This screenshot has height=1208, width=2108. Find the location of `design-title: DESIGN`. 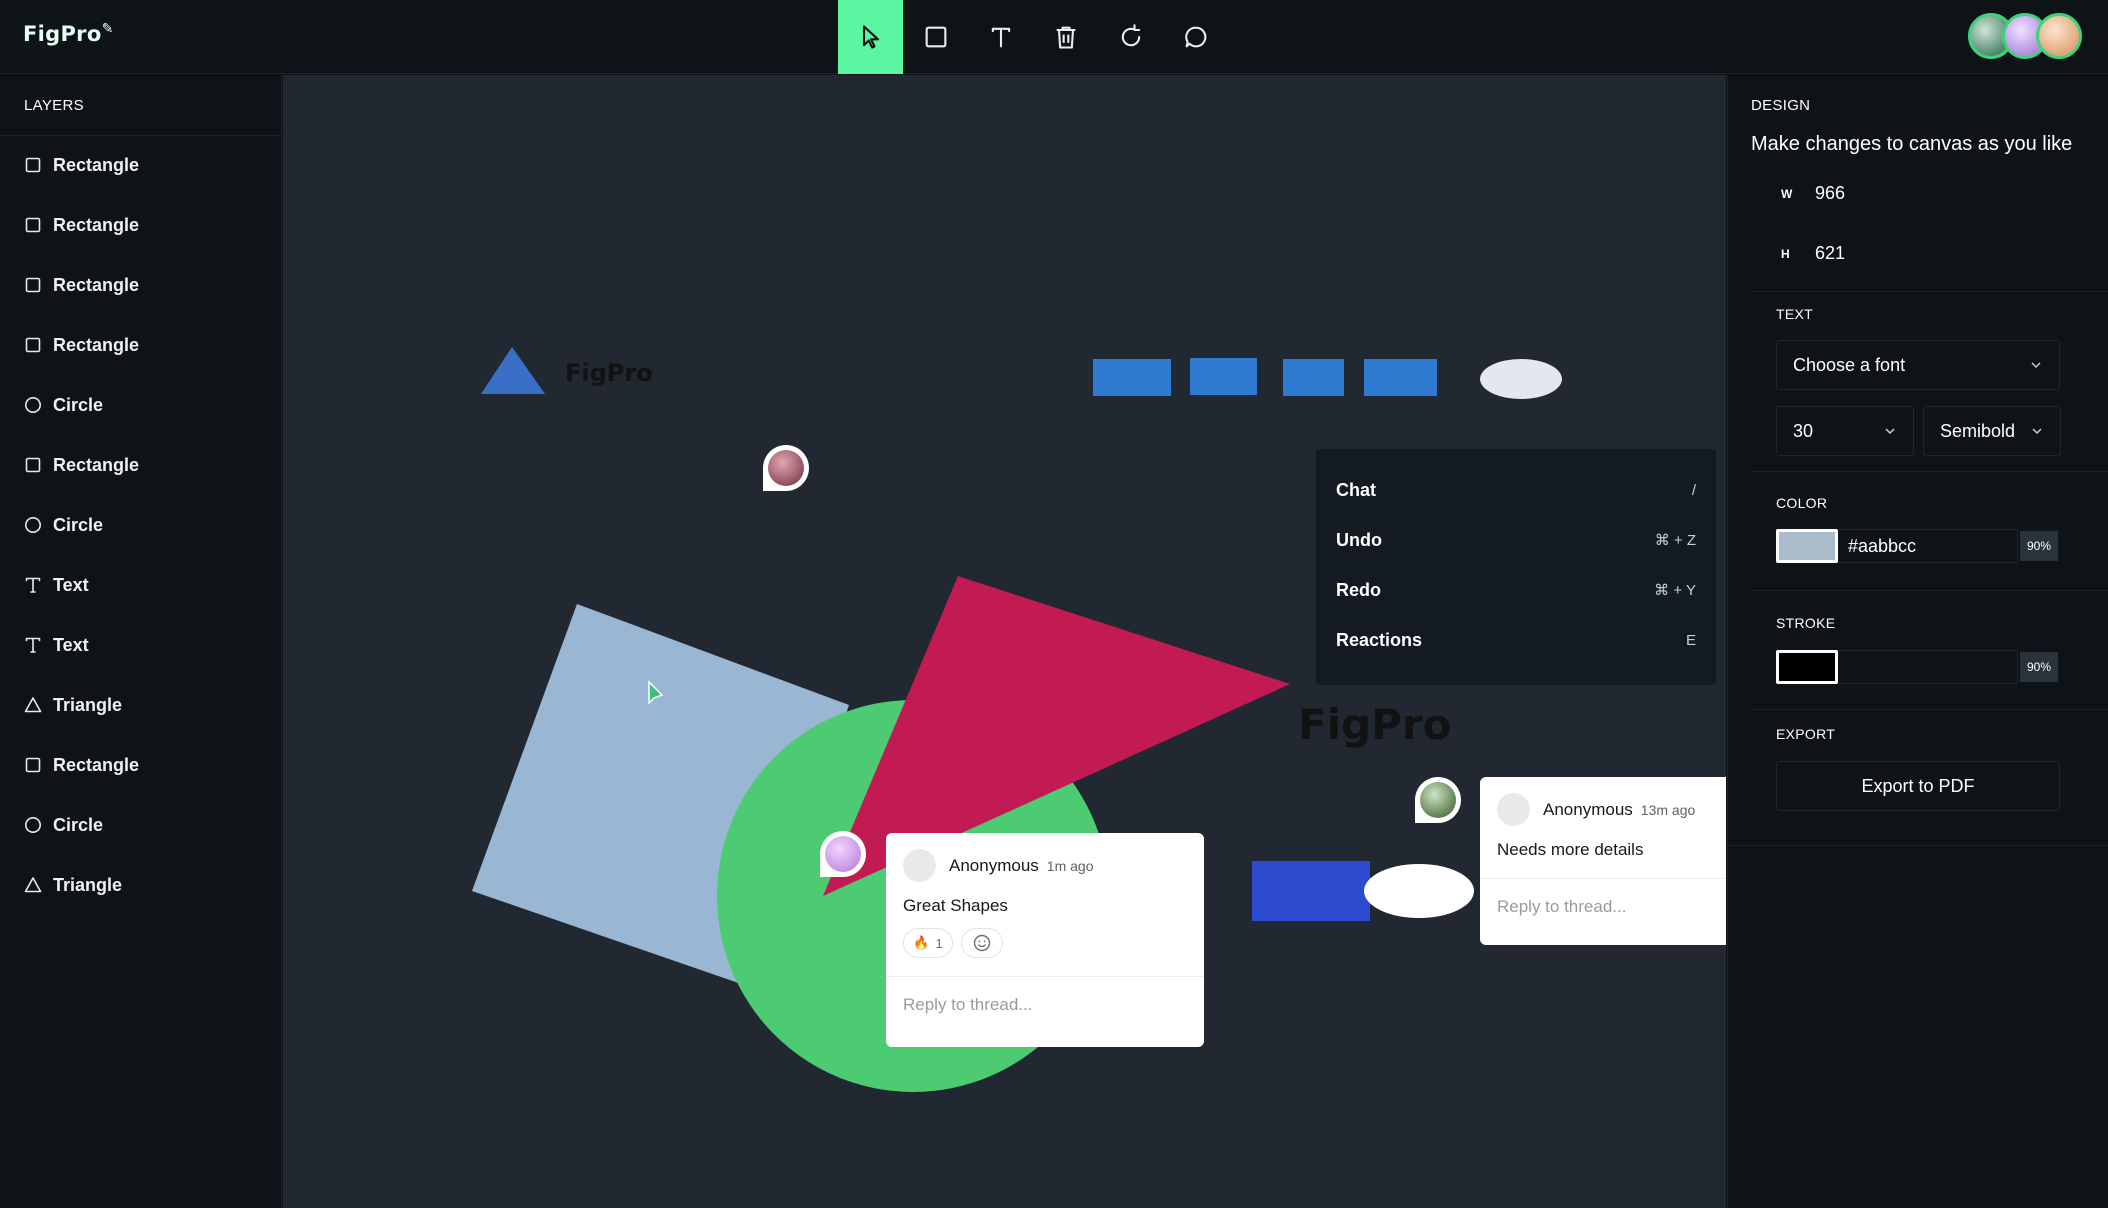

design-title: DESIGN is located at coordinates (1781, 105).